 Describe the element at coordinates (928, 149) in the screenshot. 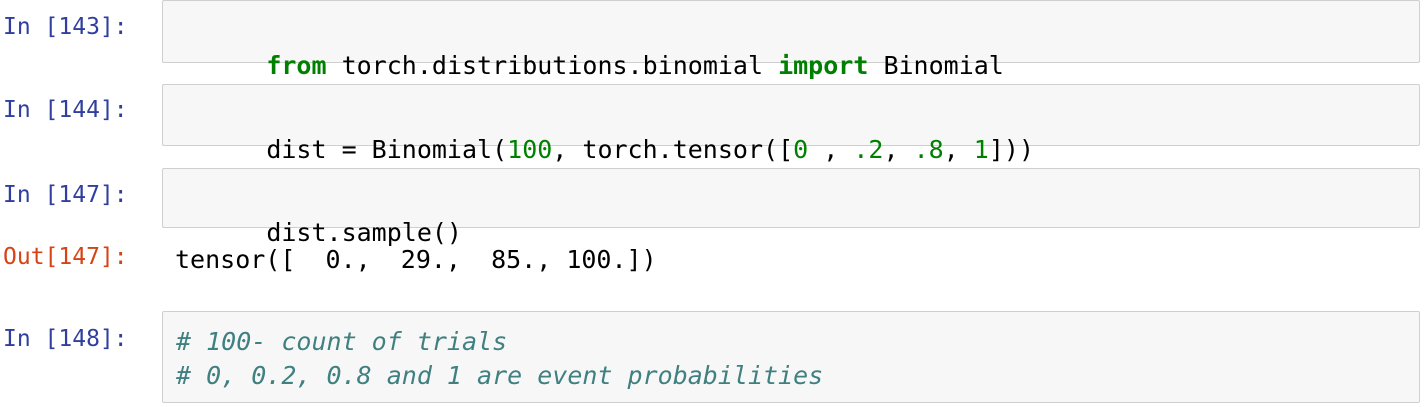

I see `code-number: .8` at that location.